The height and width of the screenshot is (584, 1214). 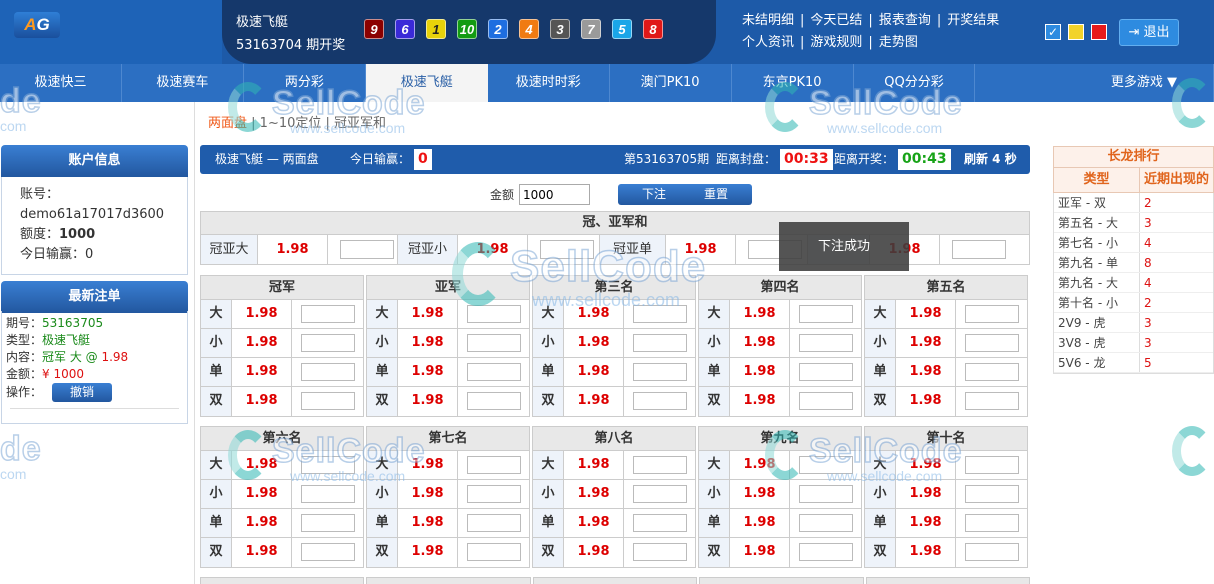 I want to click on nav-tab: 极速赛车, so click(x=183, y=83).